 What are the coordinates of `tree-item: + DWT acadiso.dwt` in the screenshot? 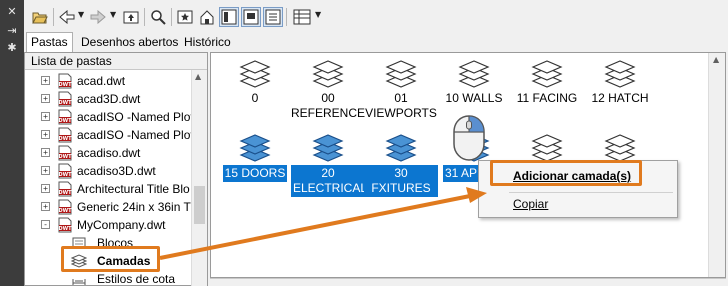 It's located at (109, 153).